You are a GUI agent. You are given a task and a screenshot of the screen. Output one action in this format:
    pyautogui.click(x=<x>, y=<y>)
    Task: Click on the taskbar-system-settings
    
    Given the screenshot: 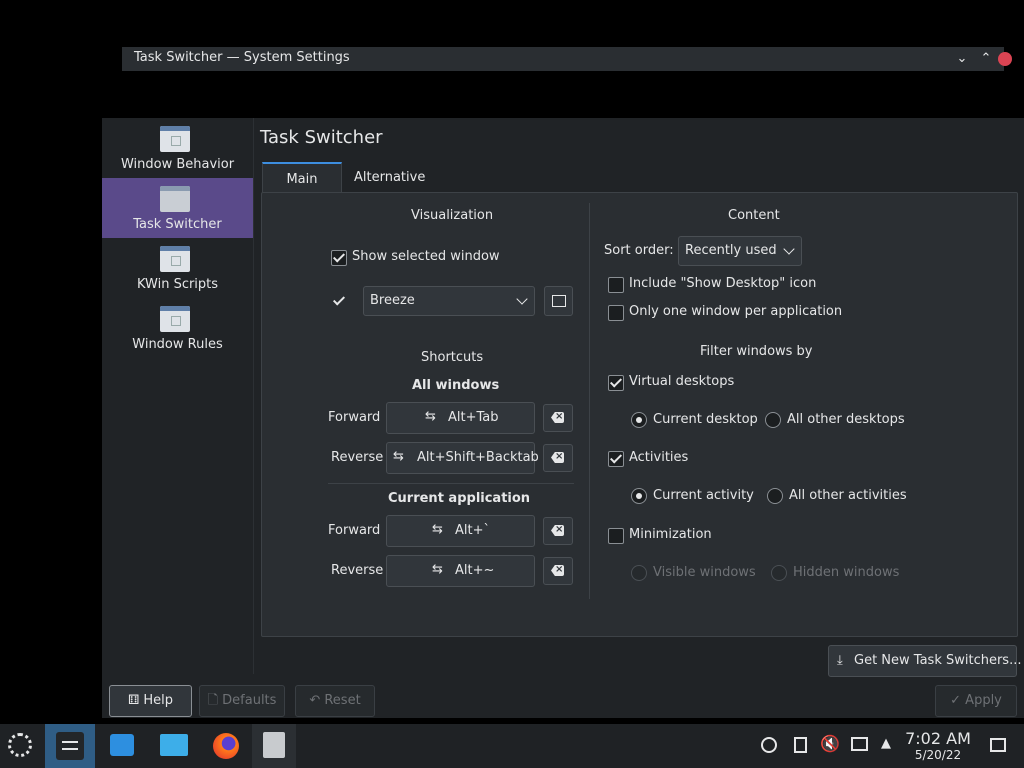 What is the action you would take?
    pyautogui.click(x=70, y=746)
    